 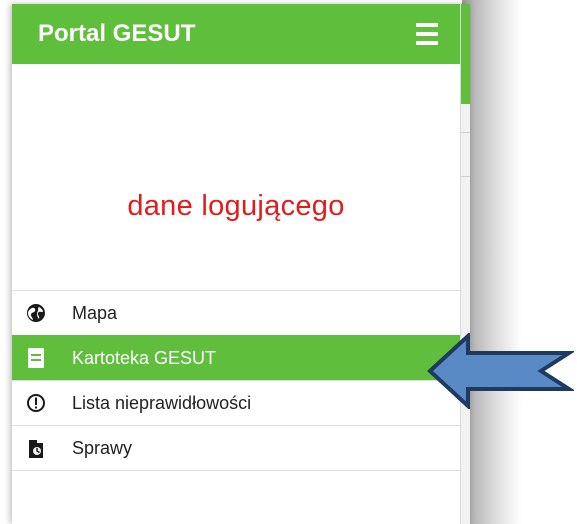 I want to click on user-login-label: dane logującego, so click(x=236, y=206).